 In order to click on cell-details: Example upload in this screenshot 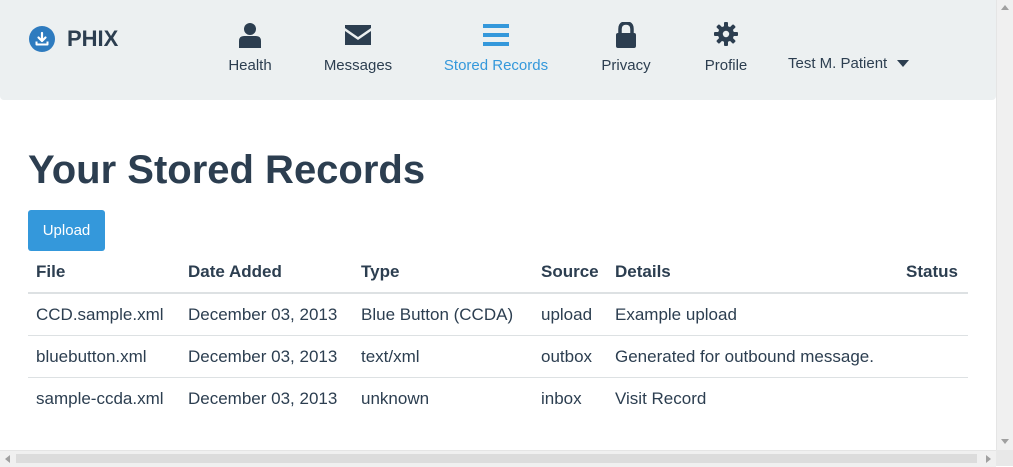, I will do `click(748, 314)`.